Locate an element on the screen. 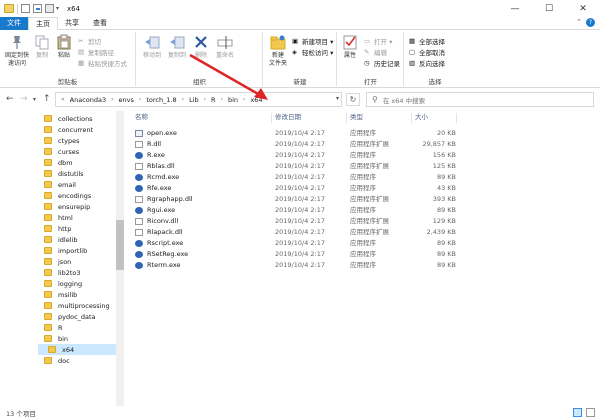  tree-item: concurrent is located at coordinates (68, 129).